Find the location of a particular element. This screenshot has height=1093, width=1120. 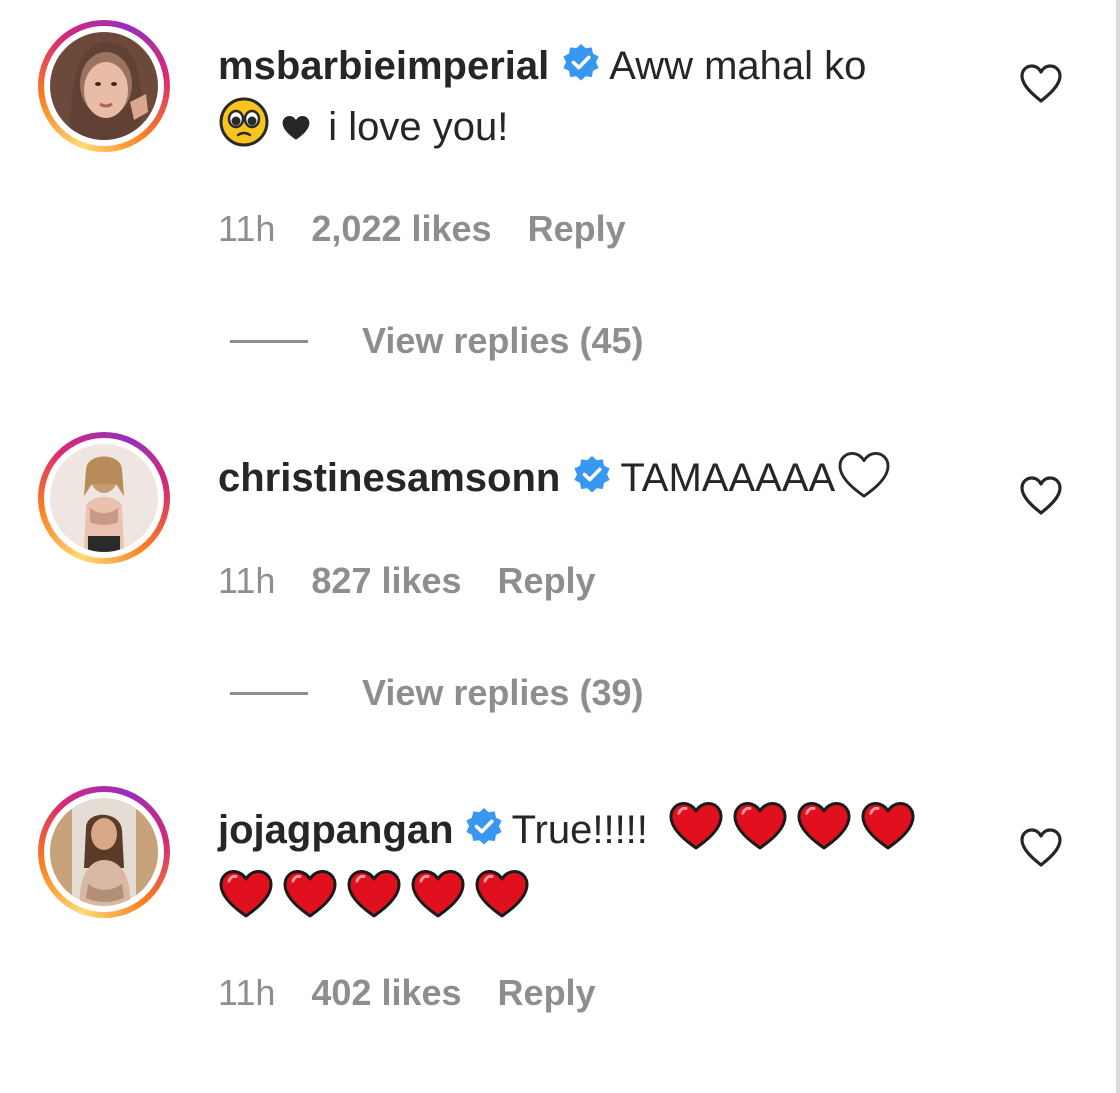

comment-likes: 827 likes is located at coordinates (386, 580).